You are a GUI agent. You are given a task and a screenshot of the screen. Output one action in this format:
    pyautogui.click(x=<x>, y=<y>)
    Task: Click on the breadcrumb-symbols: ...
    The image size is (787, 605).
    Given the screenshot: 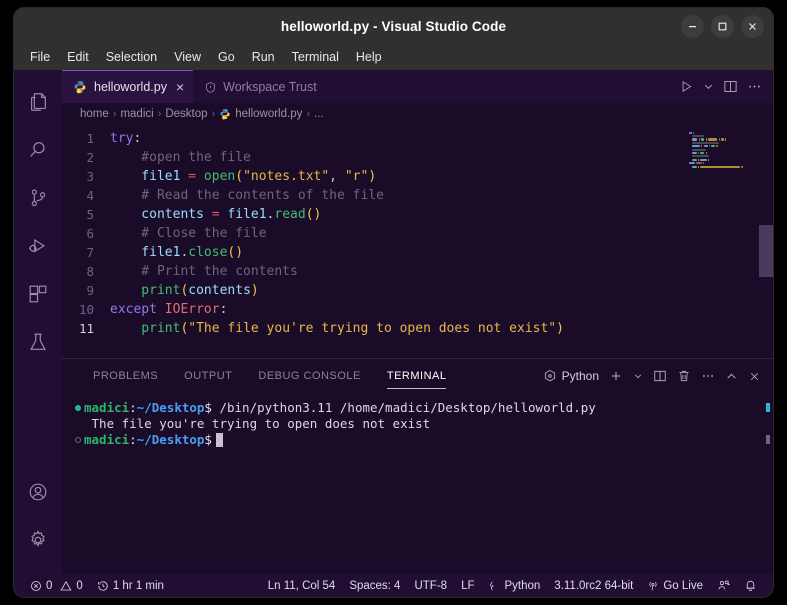 What is the action you would take?
    pyautogui.click(x=319, y=114)
    